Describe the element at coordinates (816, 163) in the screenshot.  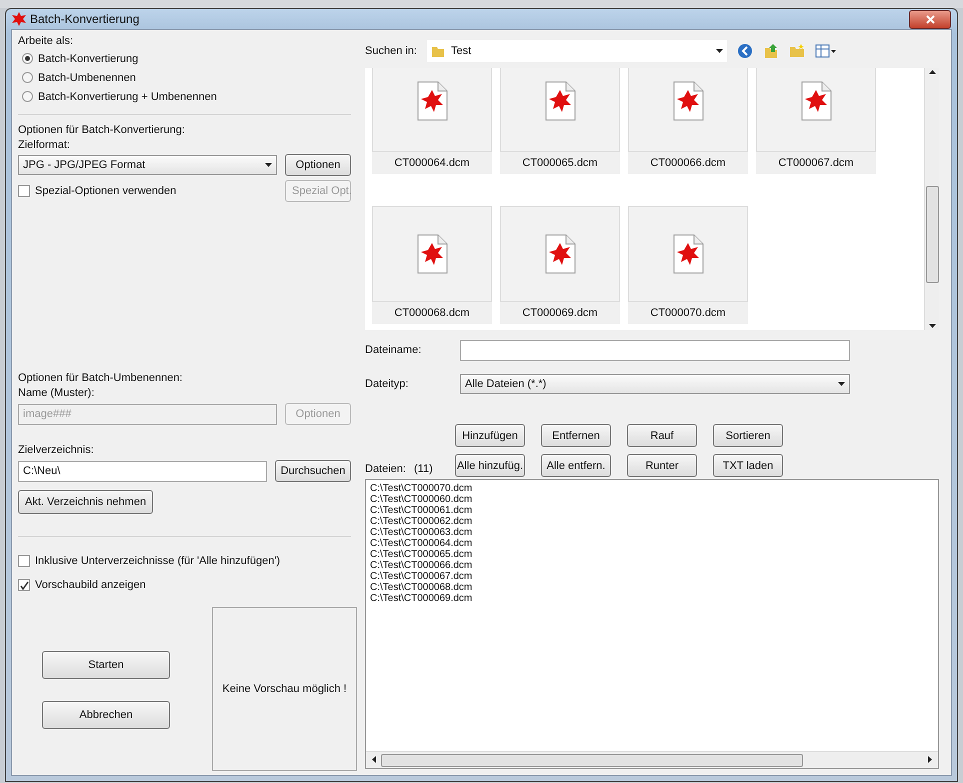
I see `file-name: CT000067.dcm` at that location.